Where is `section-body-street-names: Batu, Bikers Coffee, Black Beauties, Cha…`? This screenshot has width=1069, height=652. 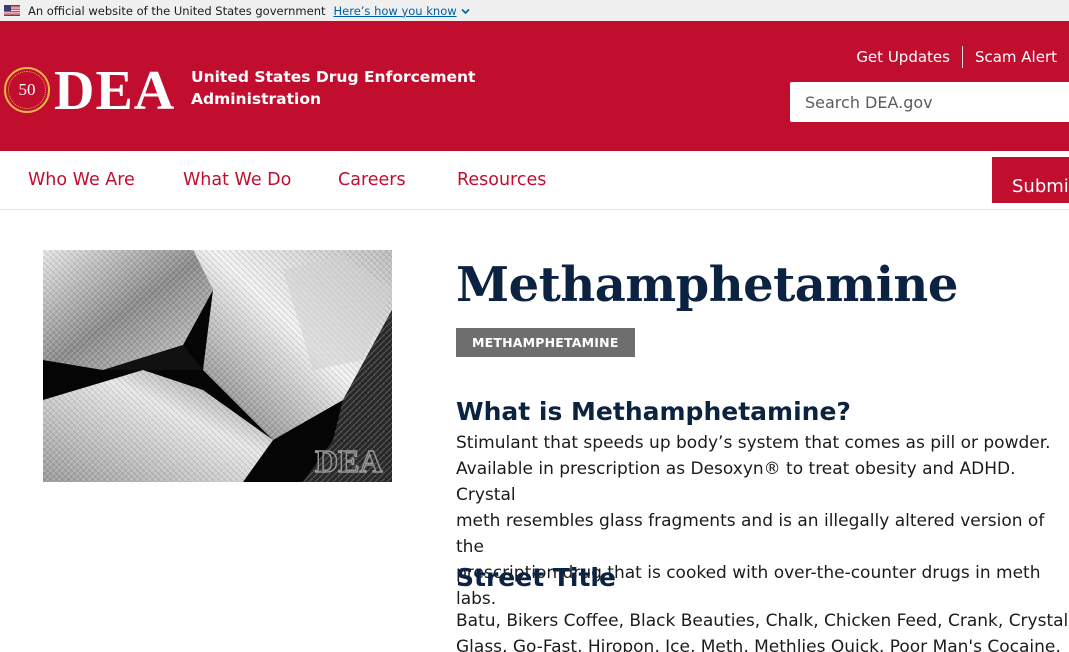 section-body-street-names: Batu, Bikers Coffee, Black Beauties, Cha… is located at coordinates (762, 630).